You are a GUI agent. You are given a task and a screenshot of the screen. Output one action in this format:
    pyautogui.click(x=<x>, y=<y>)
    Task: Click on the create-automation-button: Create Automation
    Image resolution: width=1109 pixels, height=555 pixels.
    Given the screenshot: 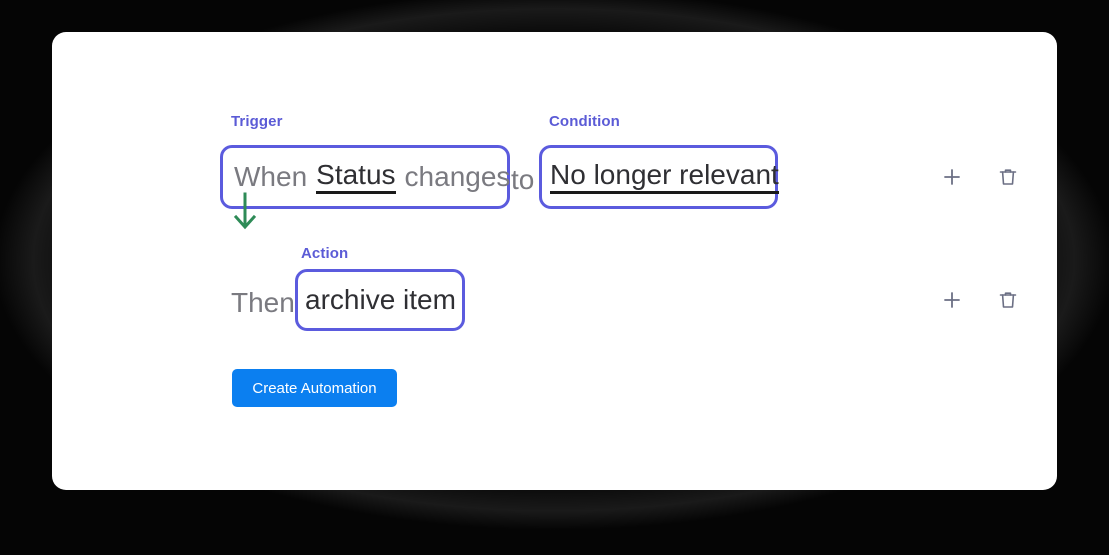 What is the action you would take?
    pyautogui.click(x=314, y=388)
    